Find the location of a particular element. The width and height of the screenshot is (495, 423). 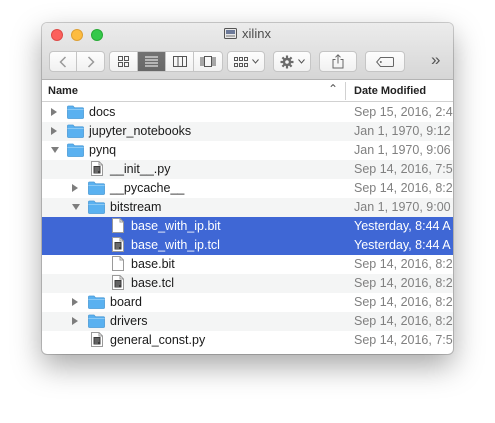

file-row: base.tcl Sep 14, 2016, 8:2 is located at coordinates (247, 283).